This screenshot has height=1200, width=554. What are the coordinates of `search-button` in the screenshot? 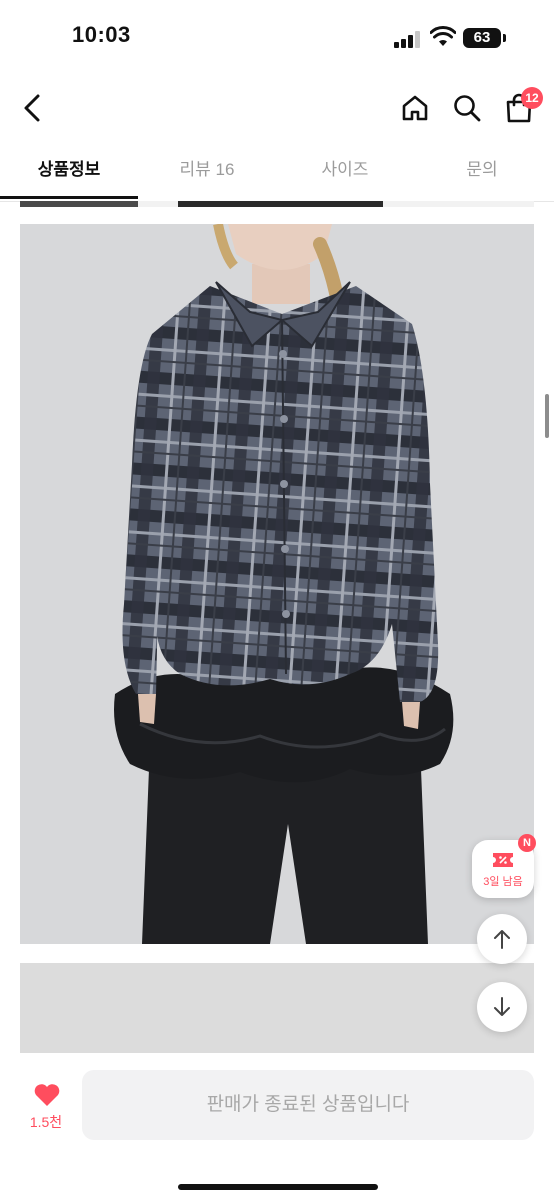 It's located at (467, 108).